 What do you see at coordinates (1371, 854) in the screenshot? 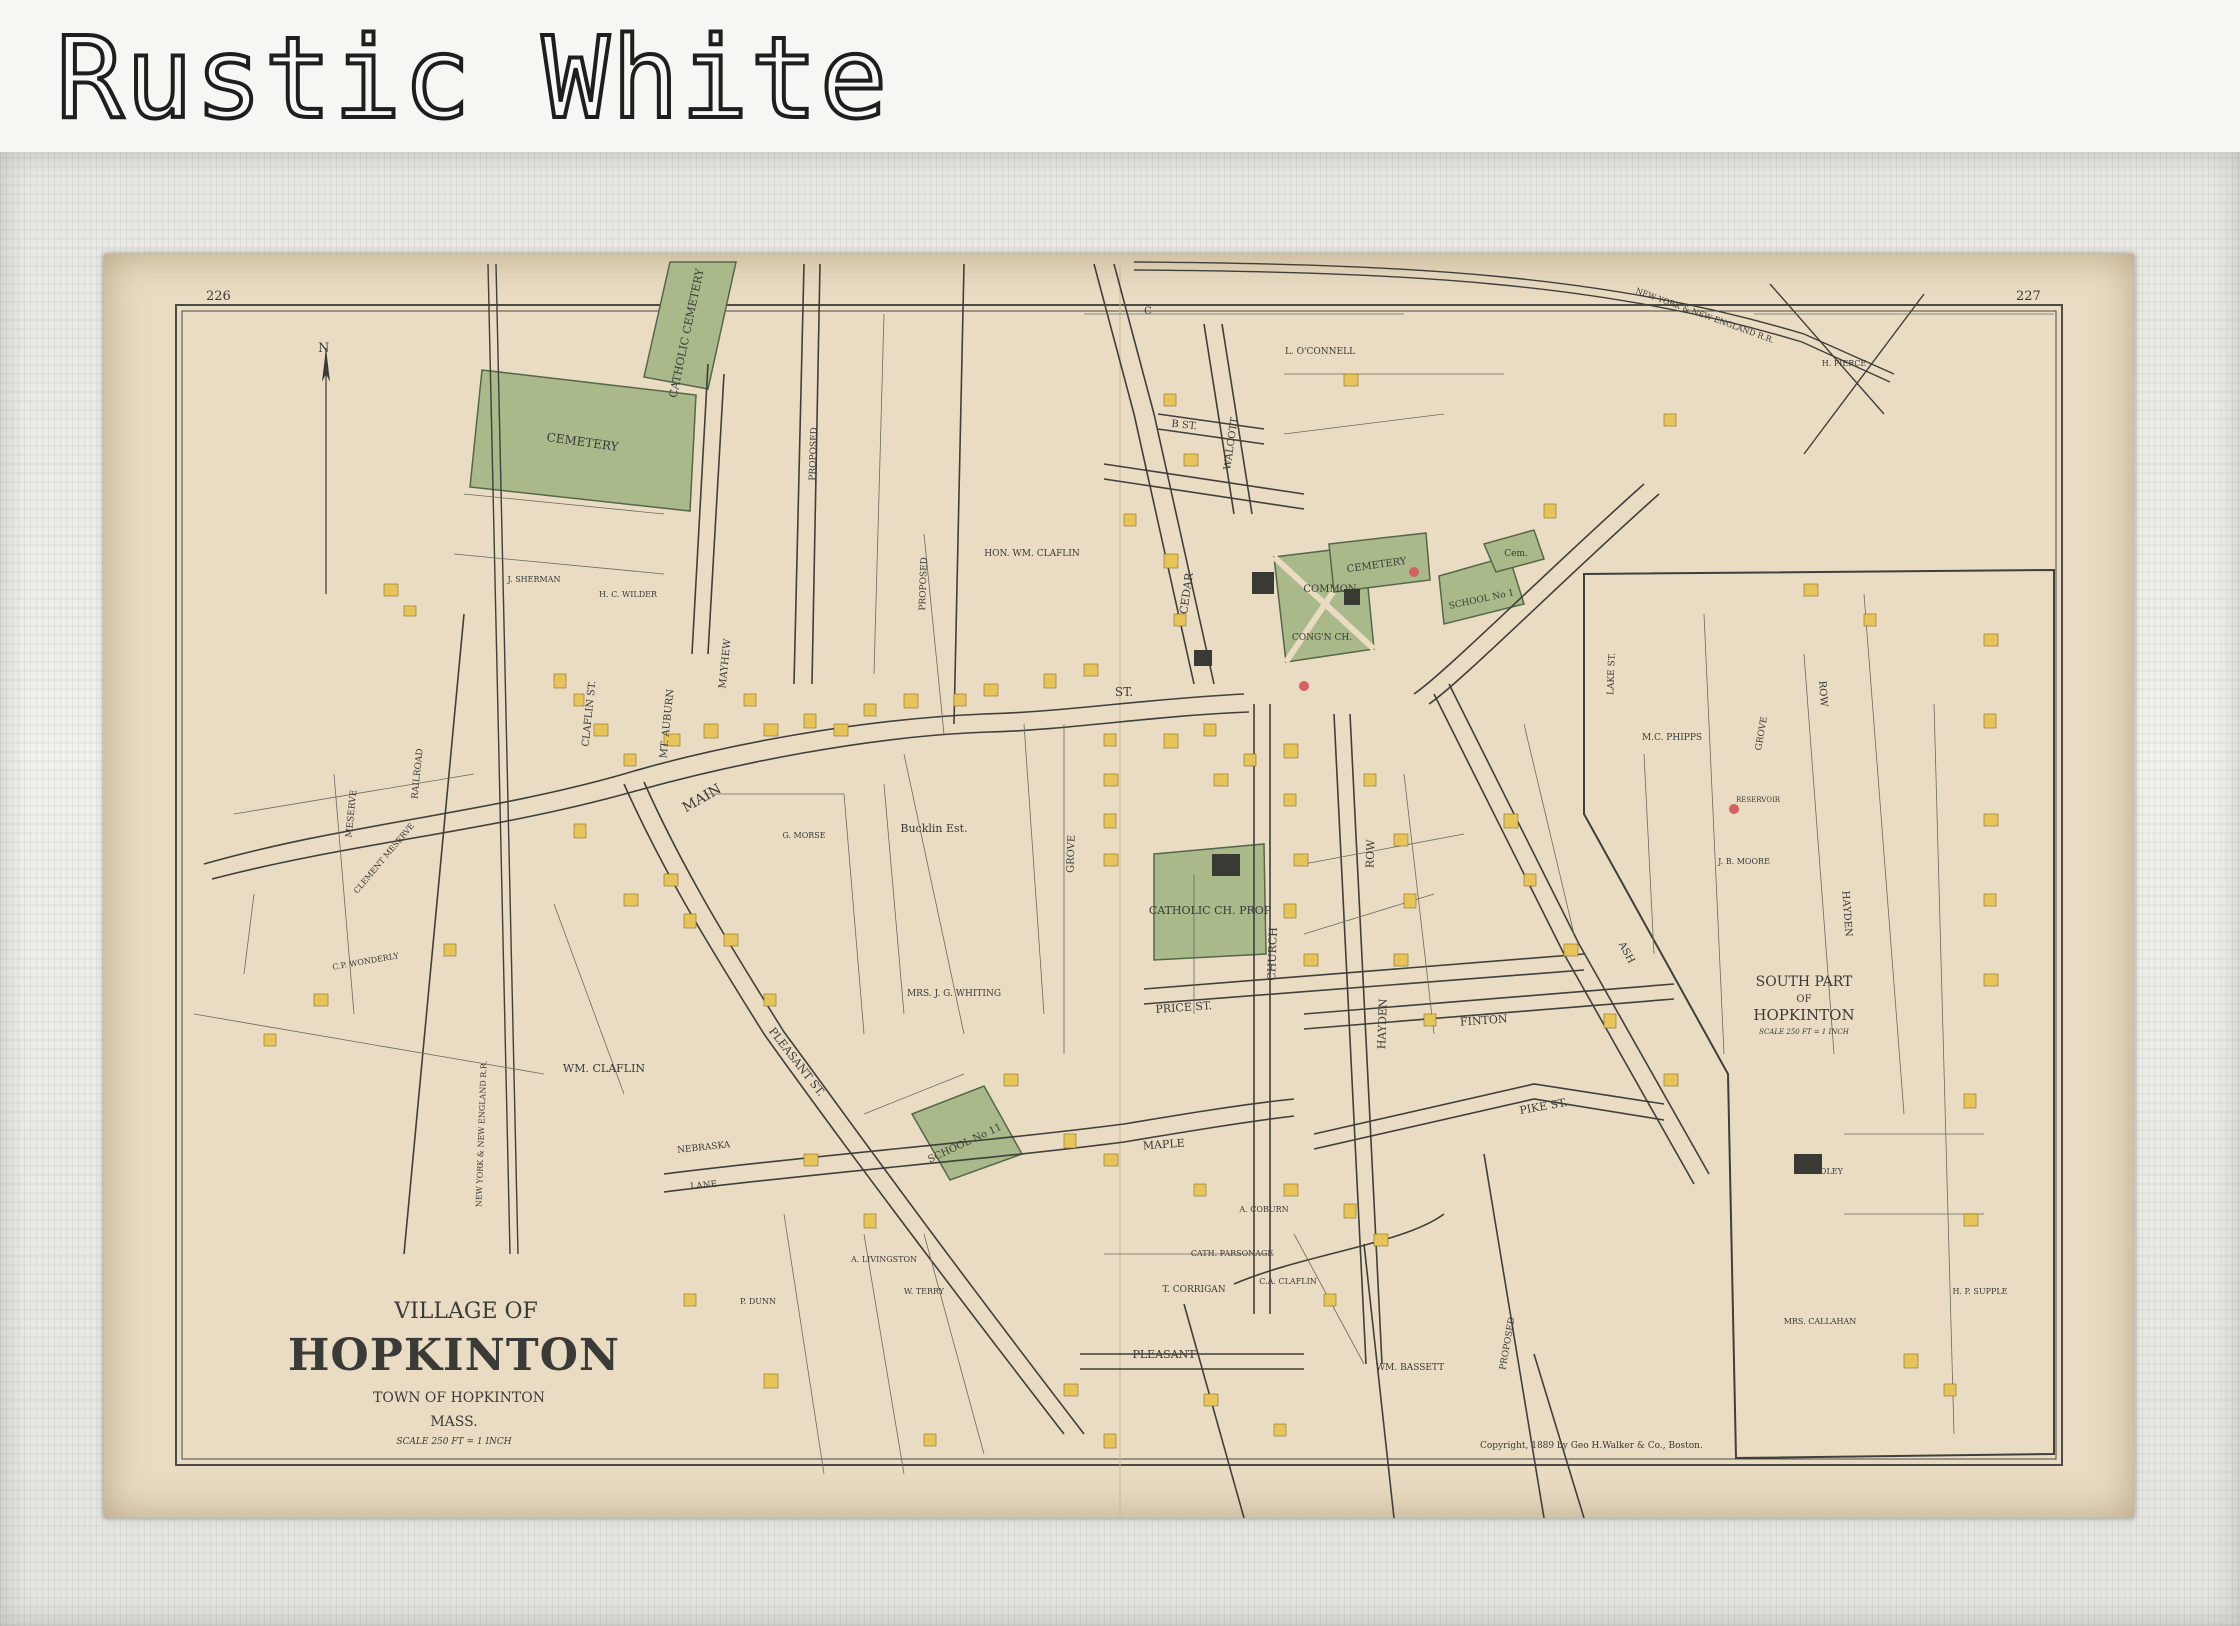
I see `row-label: ROW` at bounding box center [1371, 854].